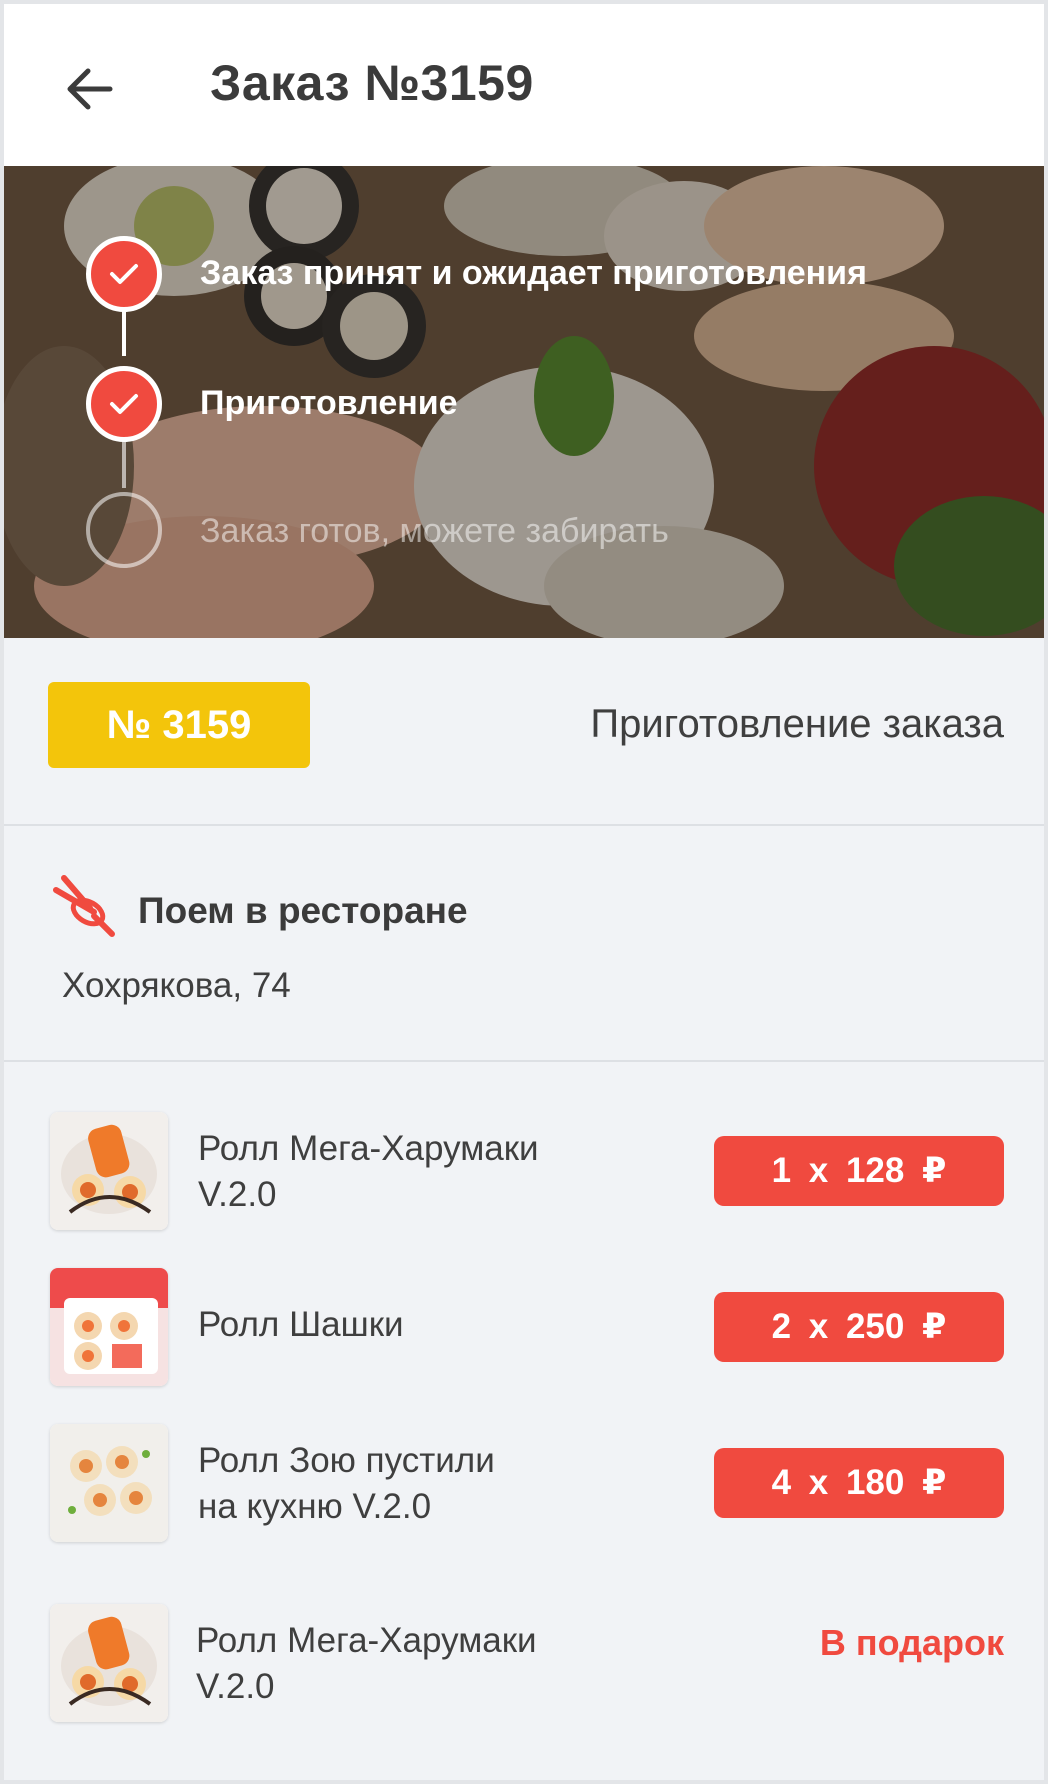 Image resolution: width=1048 pixels, height=1784 pixels. Describe the element at coordinates (859, 1327) in the screenshot. I see `item-quantity-price: 2 x 250 ₽` at that location.